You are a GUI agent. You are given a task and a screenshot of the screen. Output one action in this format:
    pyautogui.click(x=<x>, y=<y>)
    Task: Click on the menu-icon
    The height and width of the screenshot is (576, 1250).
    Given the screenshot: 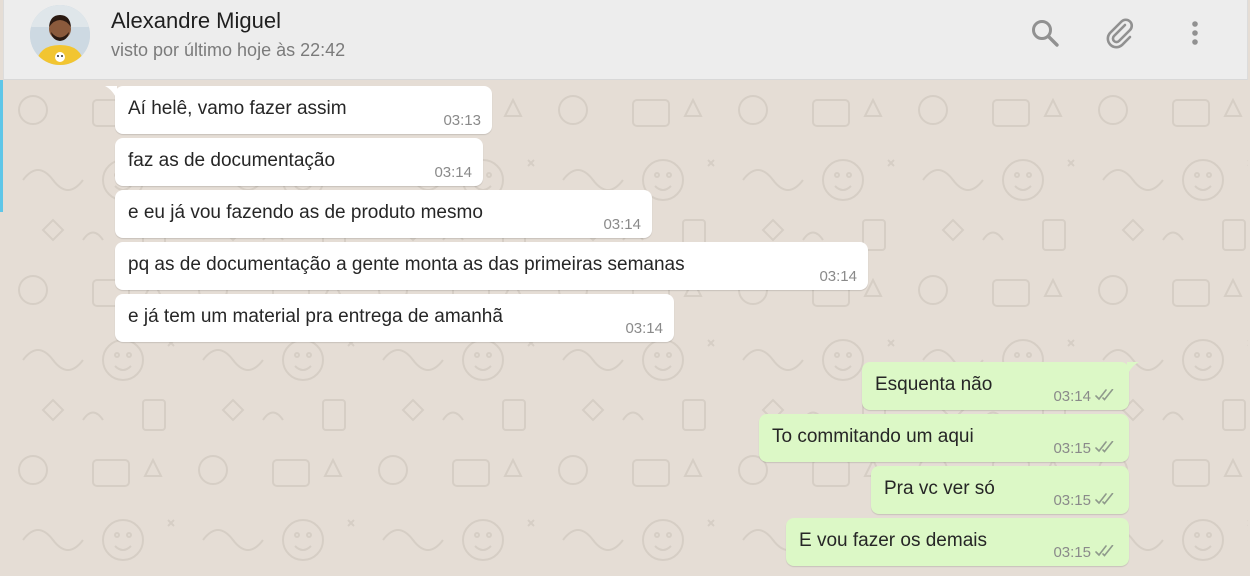 What is the action you would take?
    pyautogui.click(x=1195, y=33)
    